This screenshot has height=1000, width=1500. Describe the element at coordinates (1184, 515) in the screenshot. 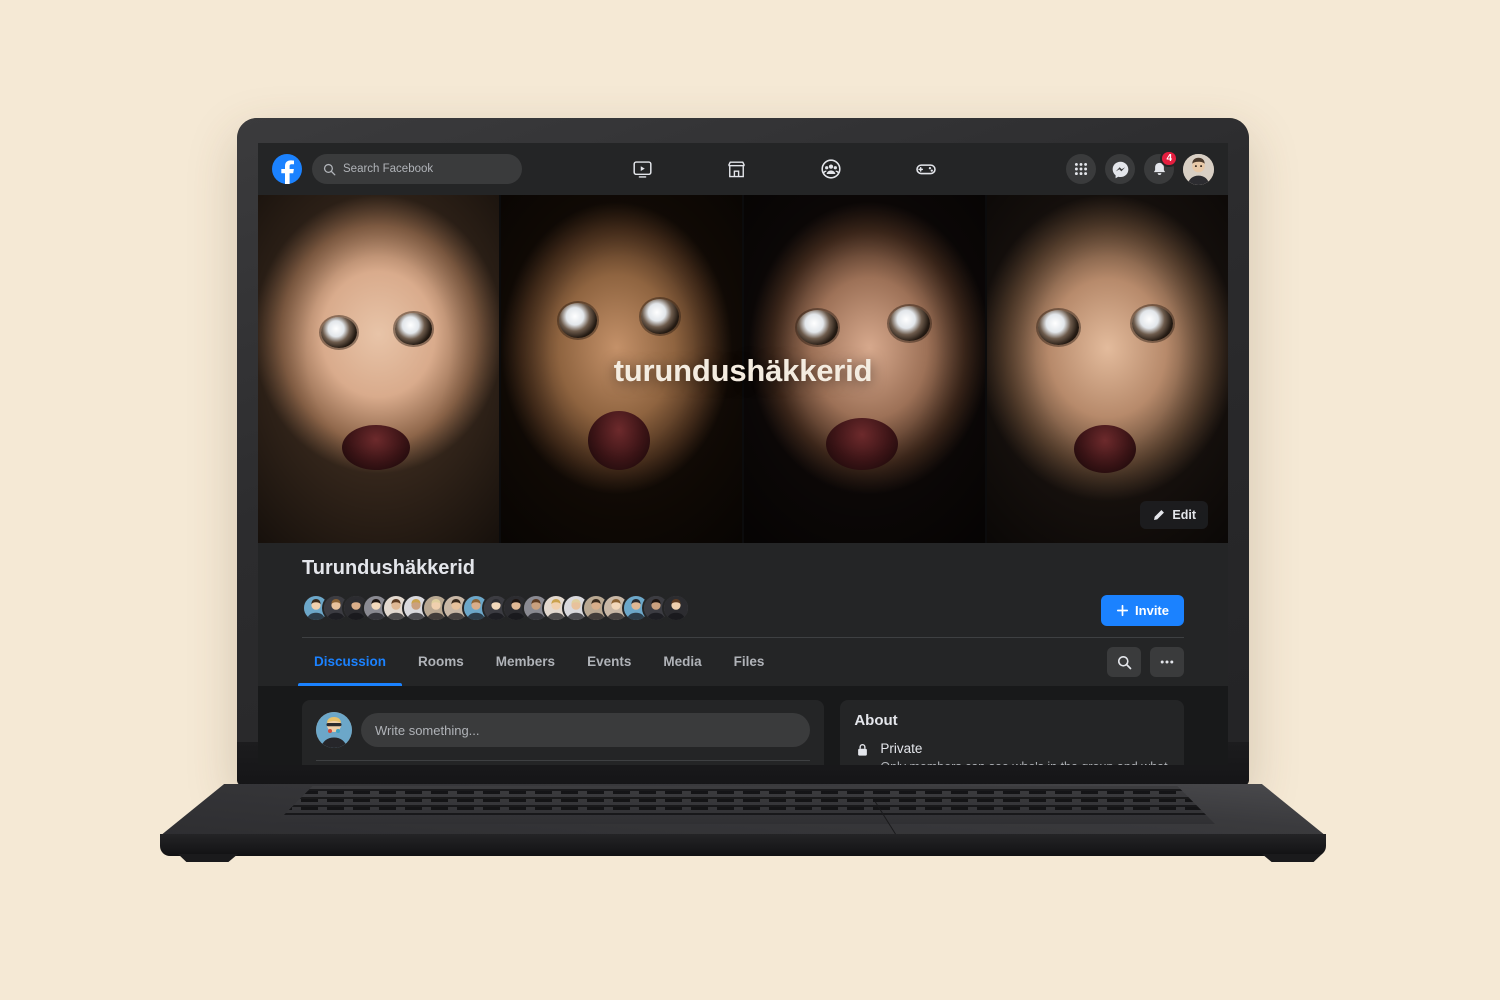

I see `edit-button-label: Edit` at that location.